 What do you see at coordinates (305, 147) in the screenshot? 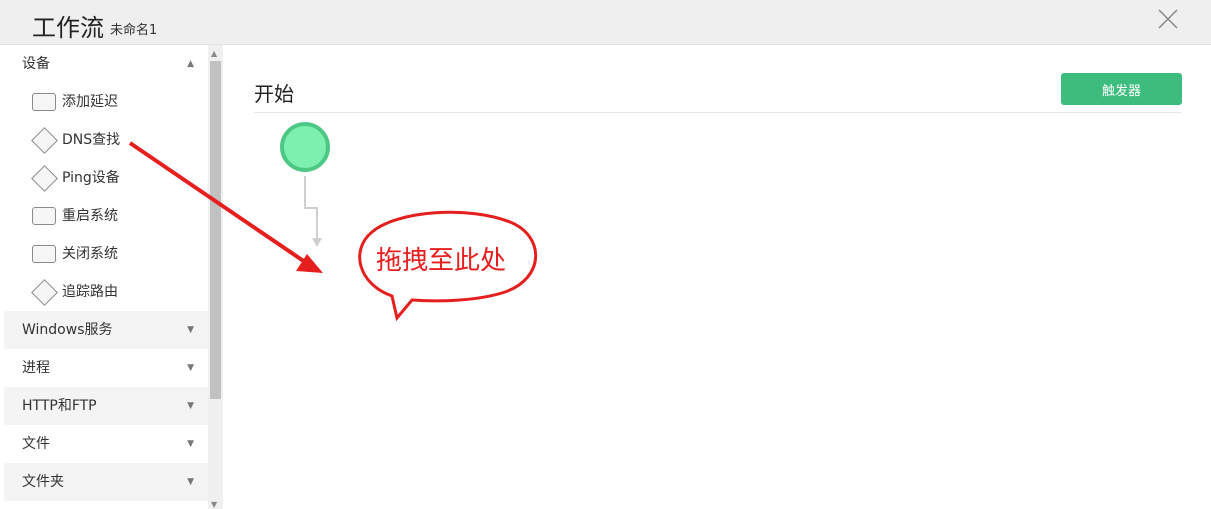
I see `start-node` at bounding box center [305, 147].